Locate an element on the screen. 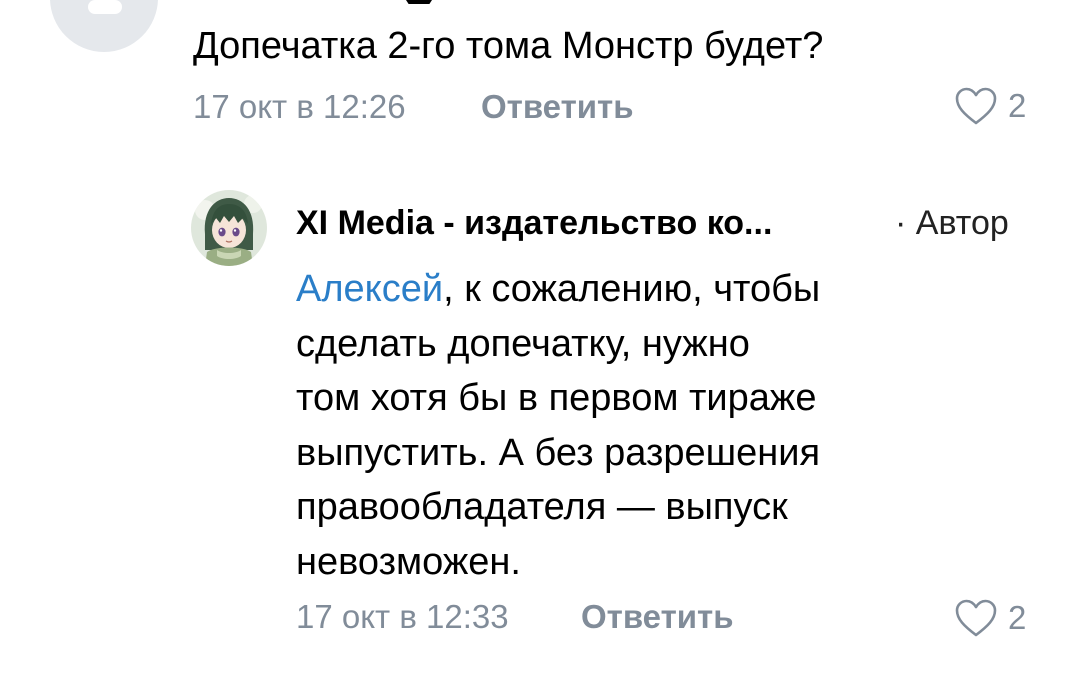 The image size is (1080, 677). comment-line-2: сделать допечатку, нужно is located at coordinates (523, 343).